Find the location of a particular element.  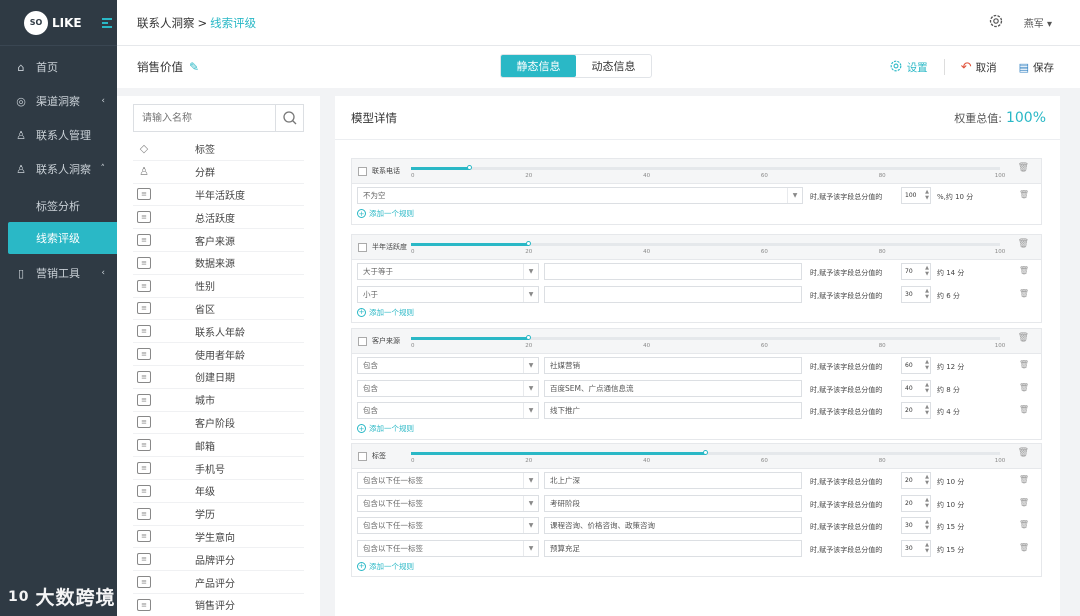

field-list-item: ≡ 半年活跃度 is located at coordinates (218, 195).